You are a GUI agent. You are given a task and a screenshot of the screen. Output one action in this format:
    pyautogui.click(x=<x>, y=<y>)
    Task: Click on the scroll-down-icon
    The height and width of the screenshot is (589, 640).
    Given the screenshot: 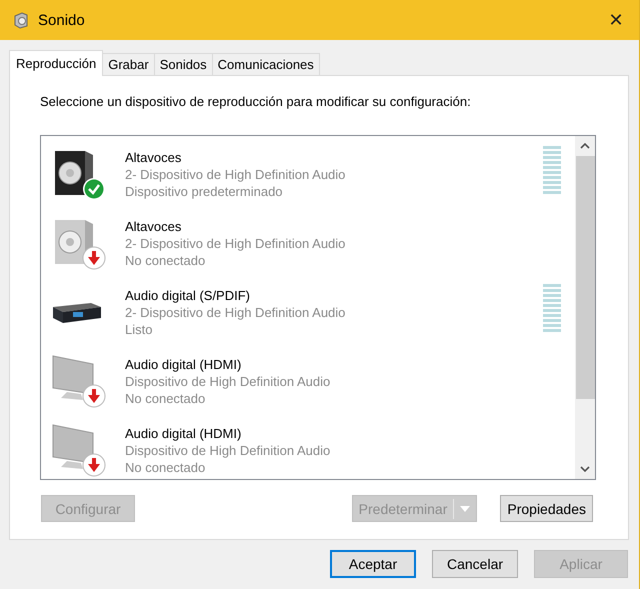 What is the action you would take?
    pyautogui.click(x=585, y=469)
    